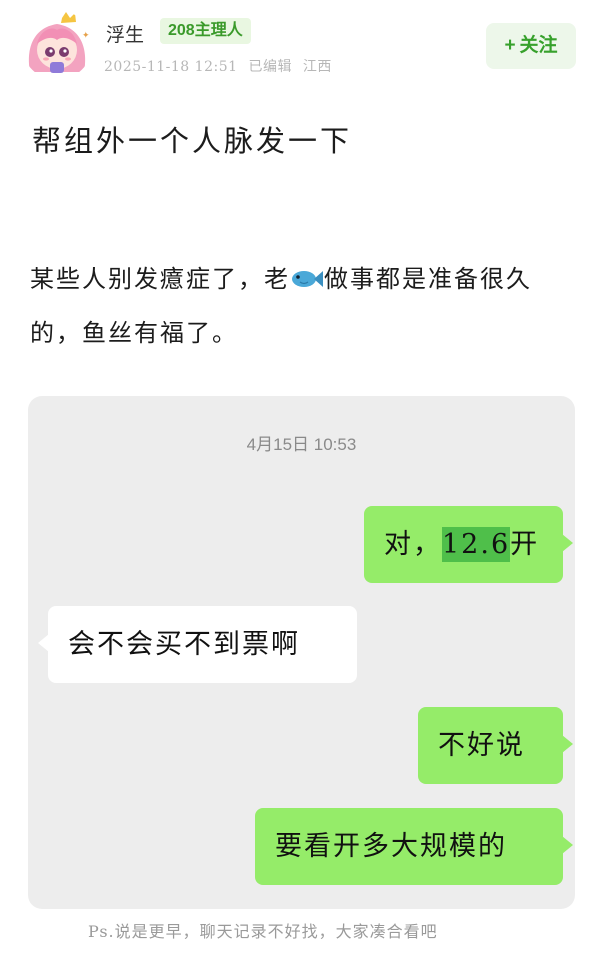 This screenshot has height=961, width=600. What do you see at coordinates (184, 644) in the screenshot?
I see `message-text: 会不会买不到票啊` at bounding box center [184, 644].